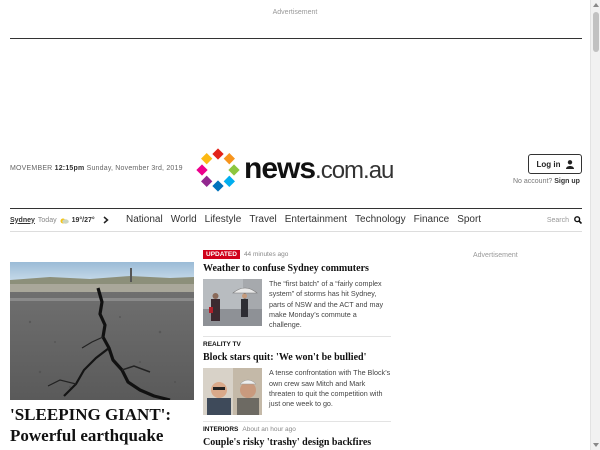 Image resolution: width=600 pixels, height=450 pixels. Describe the element at coordinates (297, 429) in the screenshot. I see `story-3-meta: INTERIORS About an hour ago` at that location.